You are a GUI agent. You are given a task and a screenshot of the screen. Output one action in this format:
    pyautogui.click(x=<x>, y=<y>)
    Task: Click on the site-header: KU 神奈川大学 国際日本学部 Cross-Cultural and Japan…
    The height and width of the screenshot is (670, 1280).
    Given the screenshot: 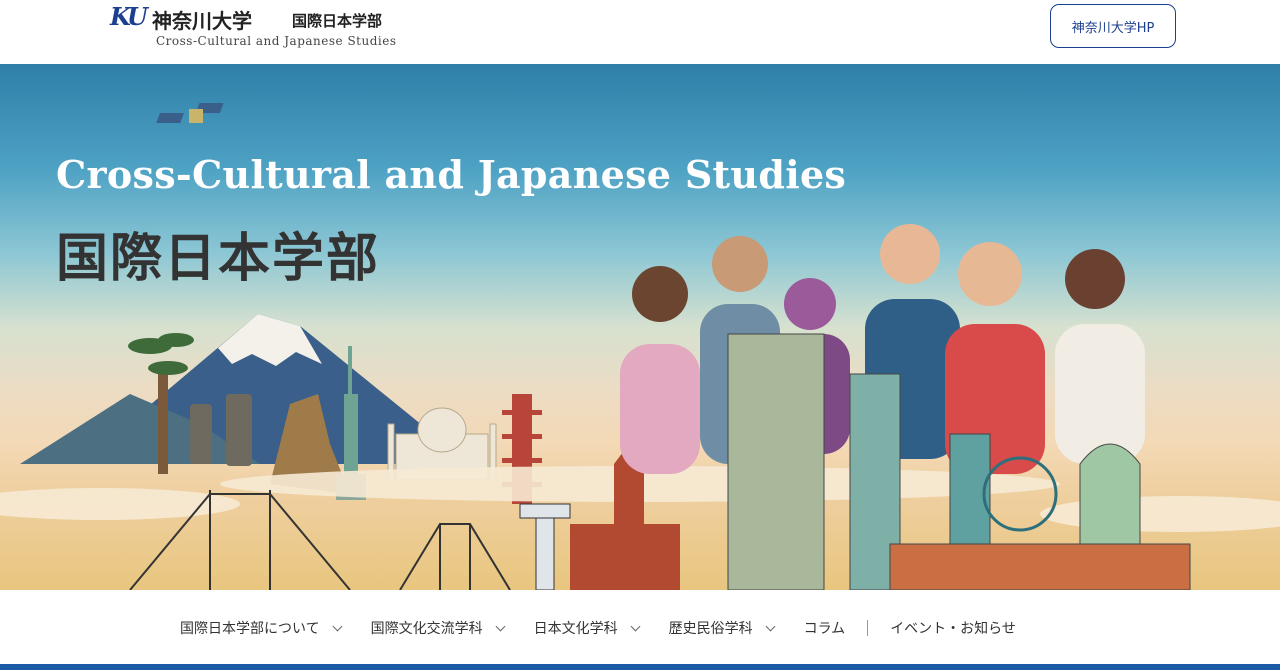 What is the action you would take?
    pyautogui.click(x=640, y=32)
    